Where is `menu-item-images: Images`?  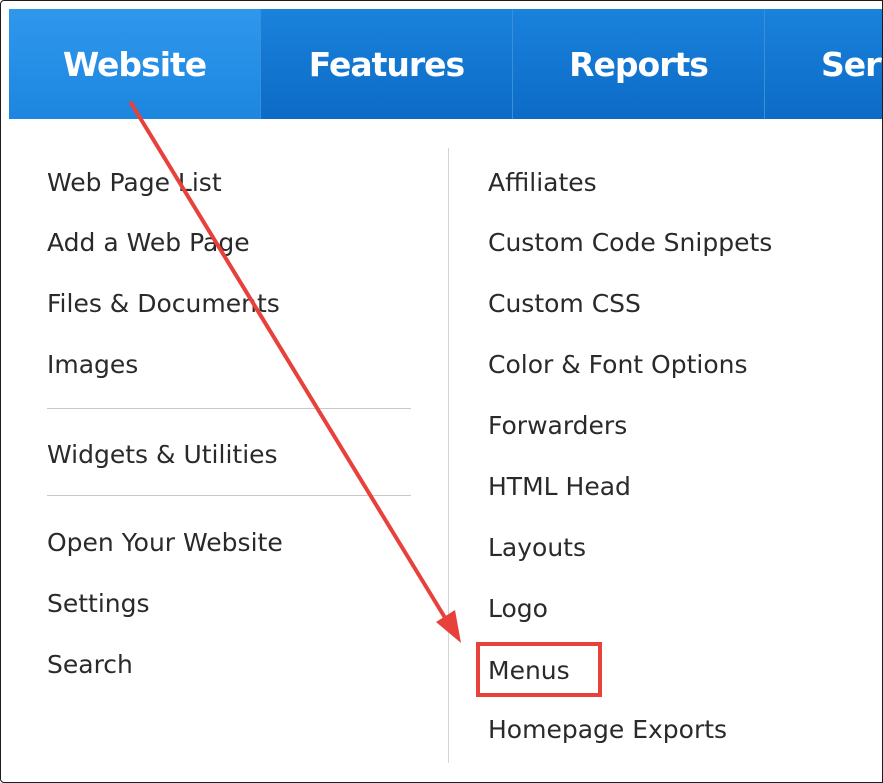
menu-item-images: Images is located at coordinates (92, 365).